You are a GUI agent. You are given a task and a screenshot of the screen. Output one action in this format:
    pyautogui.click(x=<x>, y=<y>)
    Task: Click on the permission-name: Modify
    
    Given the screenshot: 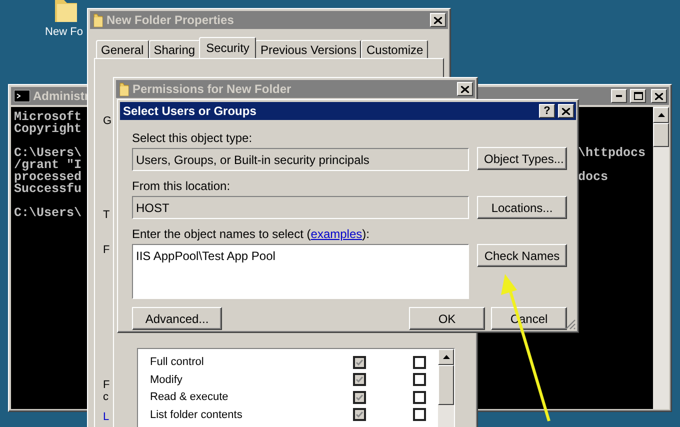 What is the action you would take?
    pyautogui.click(x=167, y=380)
    